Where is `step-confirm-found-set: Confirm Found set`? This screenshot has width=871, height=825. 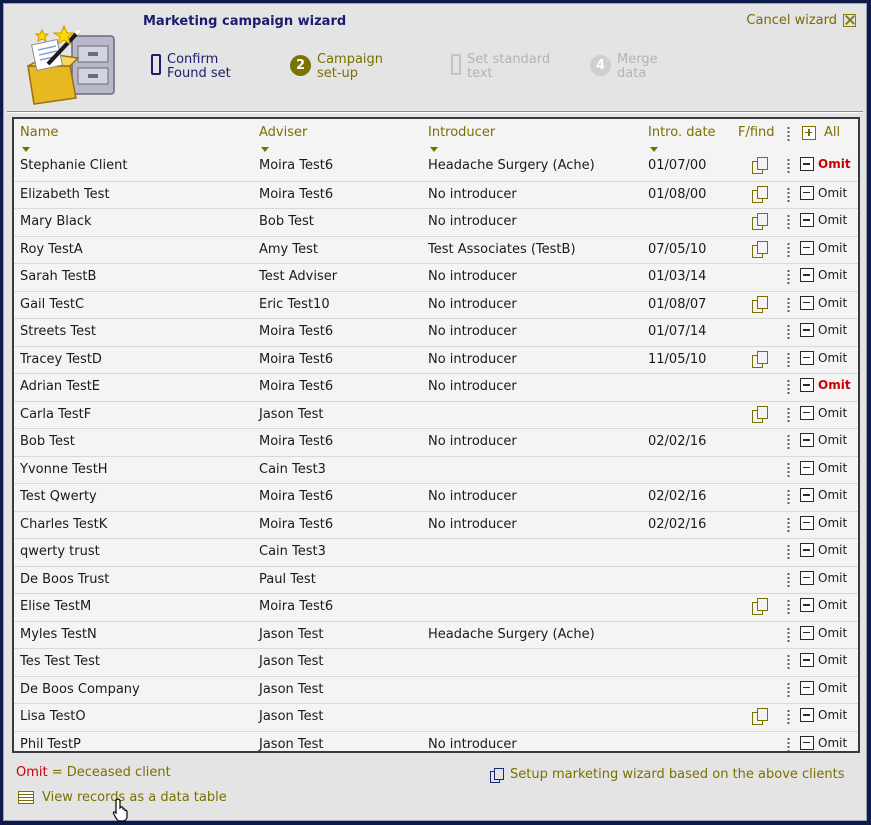
step-confirm-found-set: Confirm Found set is located at coordinates (191, 67).